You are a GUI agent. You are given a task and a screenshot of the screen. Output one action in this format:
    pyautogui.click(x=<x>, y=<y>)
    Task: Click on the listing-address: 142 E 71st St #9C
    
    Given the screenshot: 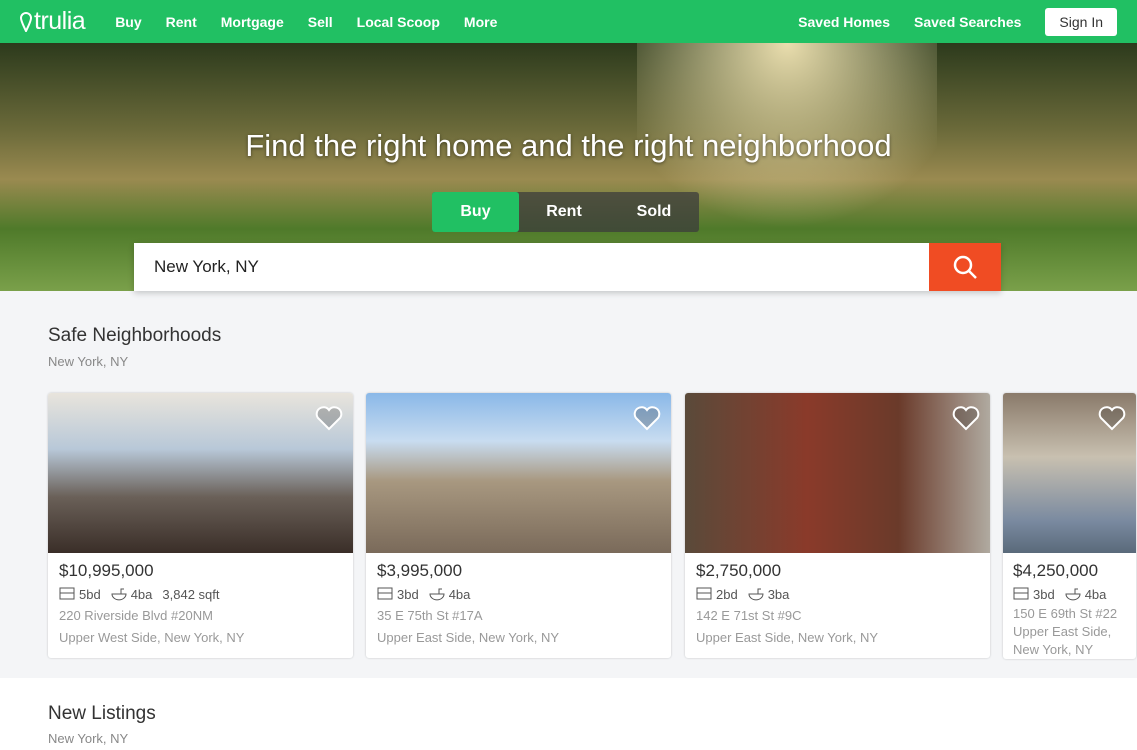 What is the action you would take?
    pyautogui.click(x=837, y=616)
    